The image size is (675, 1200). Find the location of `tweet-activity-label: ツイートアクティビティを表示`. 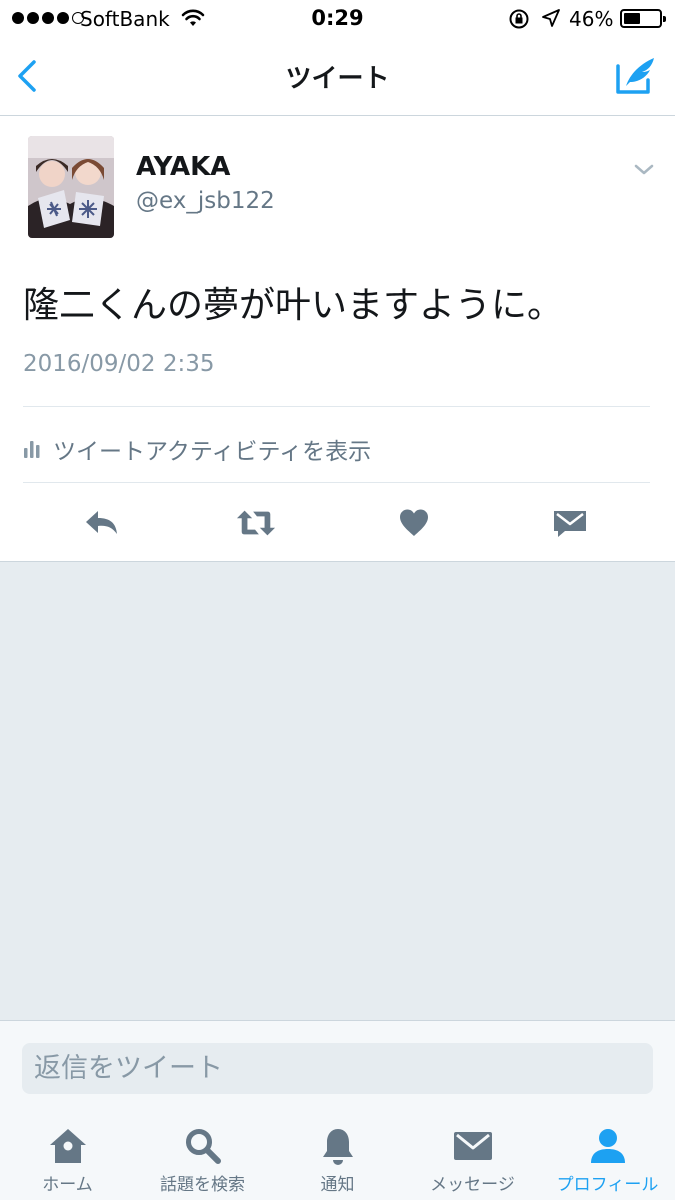

tweet-activity-label: ツイートアクティビティを表示 is located at coordinates (212, 452).